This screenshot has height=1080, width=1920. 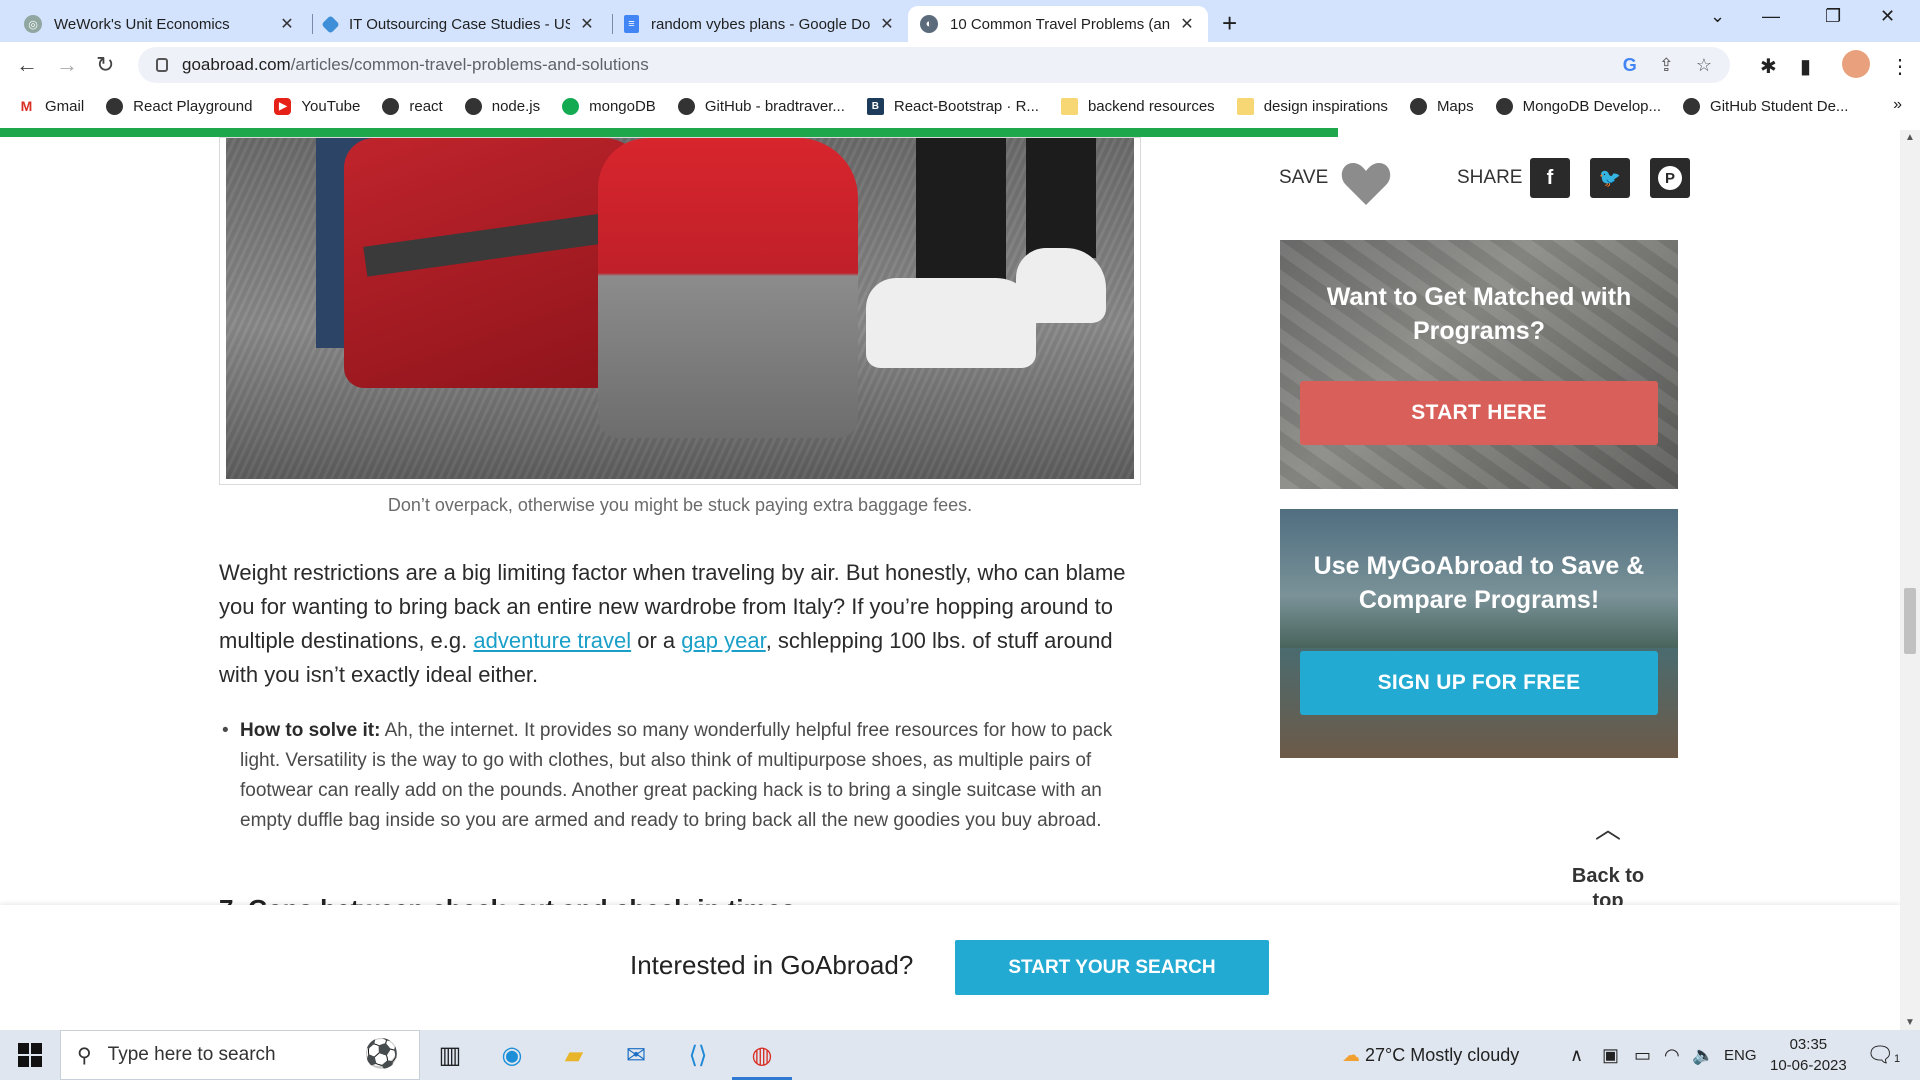 What do you see at coordinates (1630, 65) in the screenshot?
I see `google-lens-icon: G` at bounding box center [1630, 65].